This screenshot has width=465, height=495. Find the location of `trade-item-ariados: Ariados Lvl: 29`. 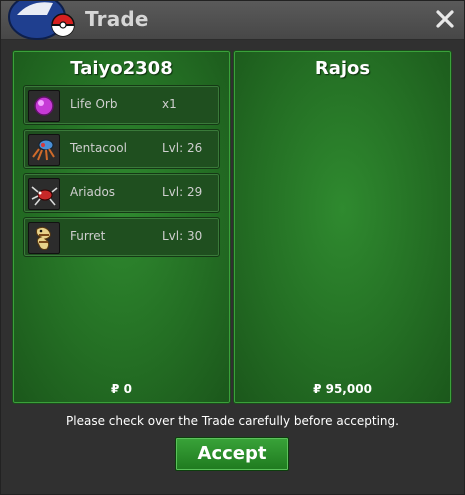

trade-item-ariados: Ariados Lvl: 29 is located at coordinates (121, 193).